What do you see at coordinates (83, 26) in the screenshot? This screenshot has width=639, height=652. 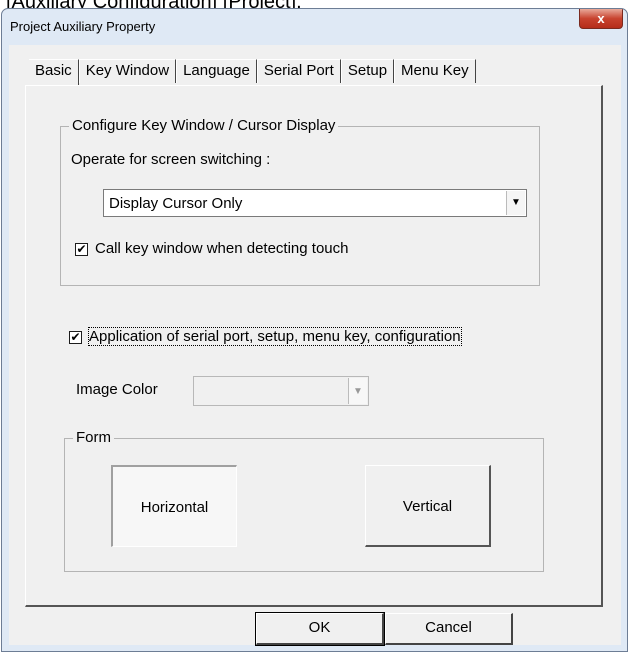 I see `window-title: Project Auxiliary Property` at bounding box center [83, 26].